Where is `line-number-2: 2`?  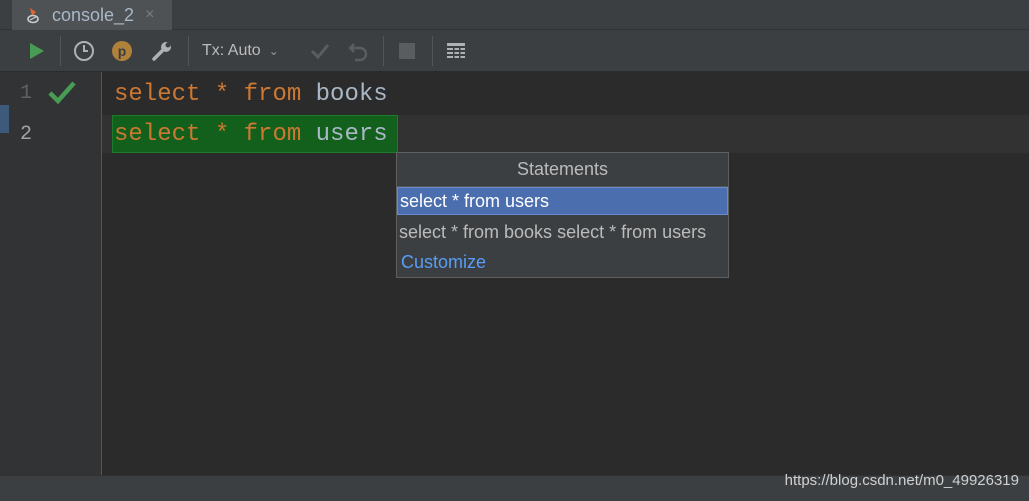
line-number-2: 2 is located at coordinates (26, 134).